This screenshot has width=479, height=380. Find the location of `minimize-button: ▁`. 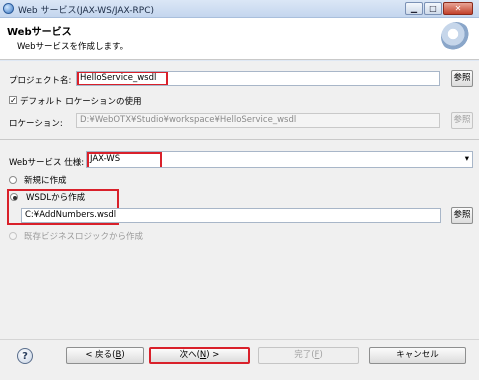

minimize-button: ▁ is located at coordinates (414, 8).